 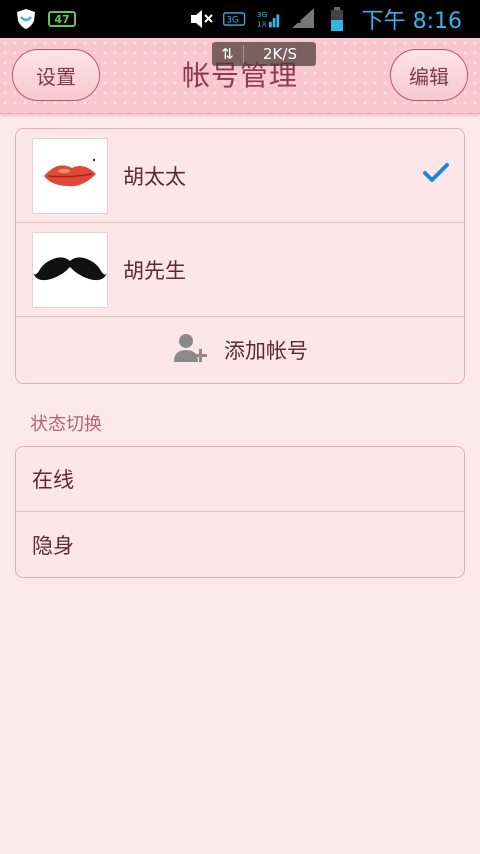 I want to click on 3g-signal-icon: 3G, so click(x=235, y=19).